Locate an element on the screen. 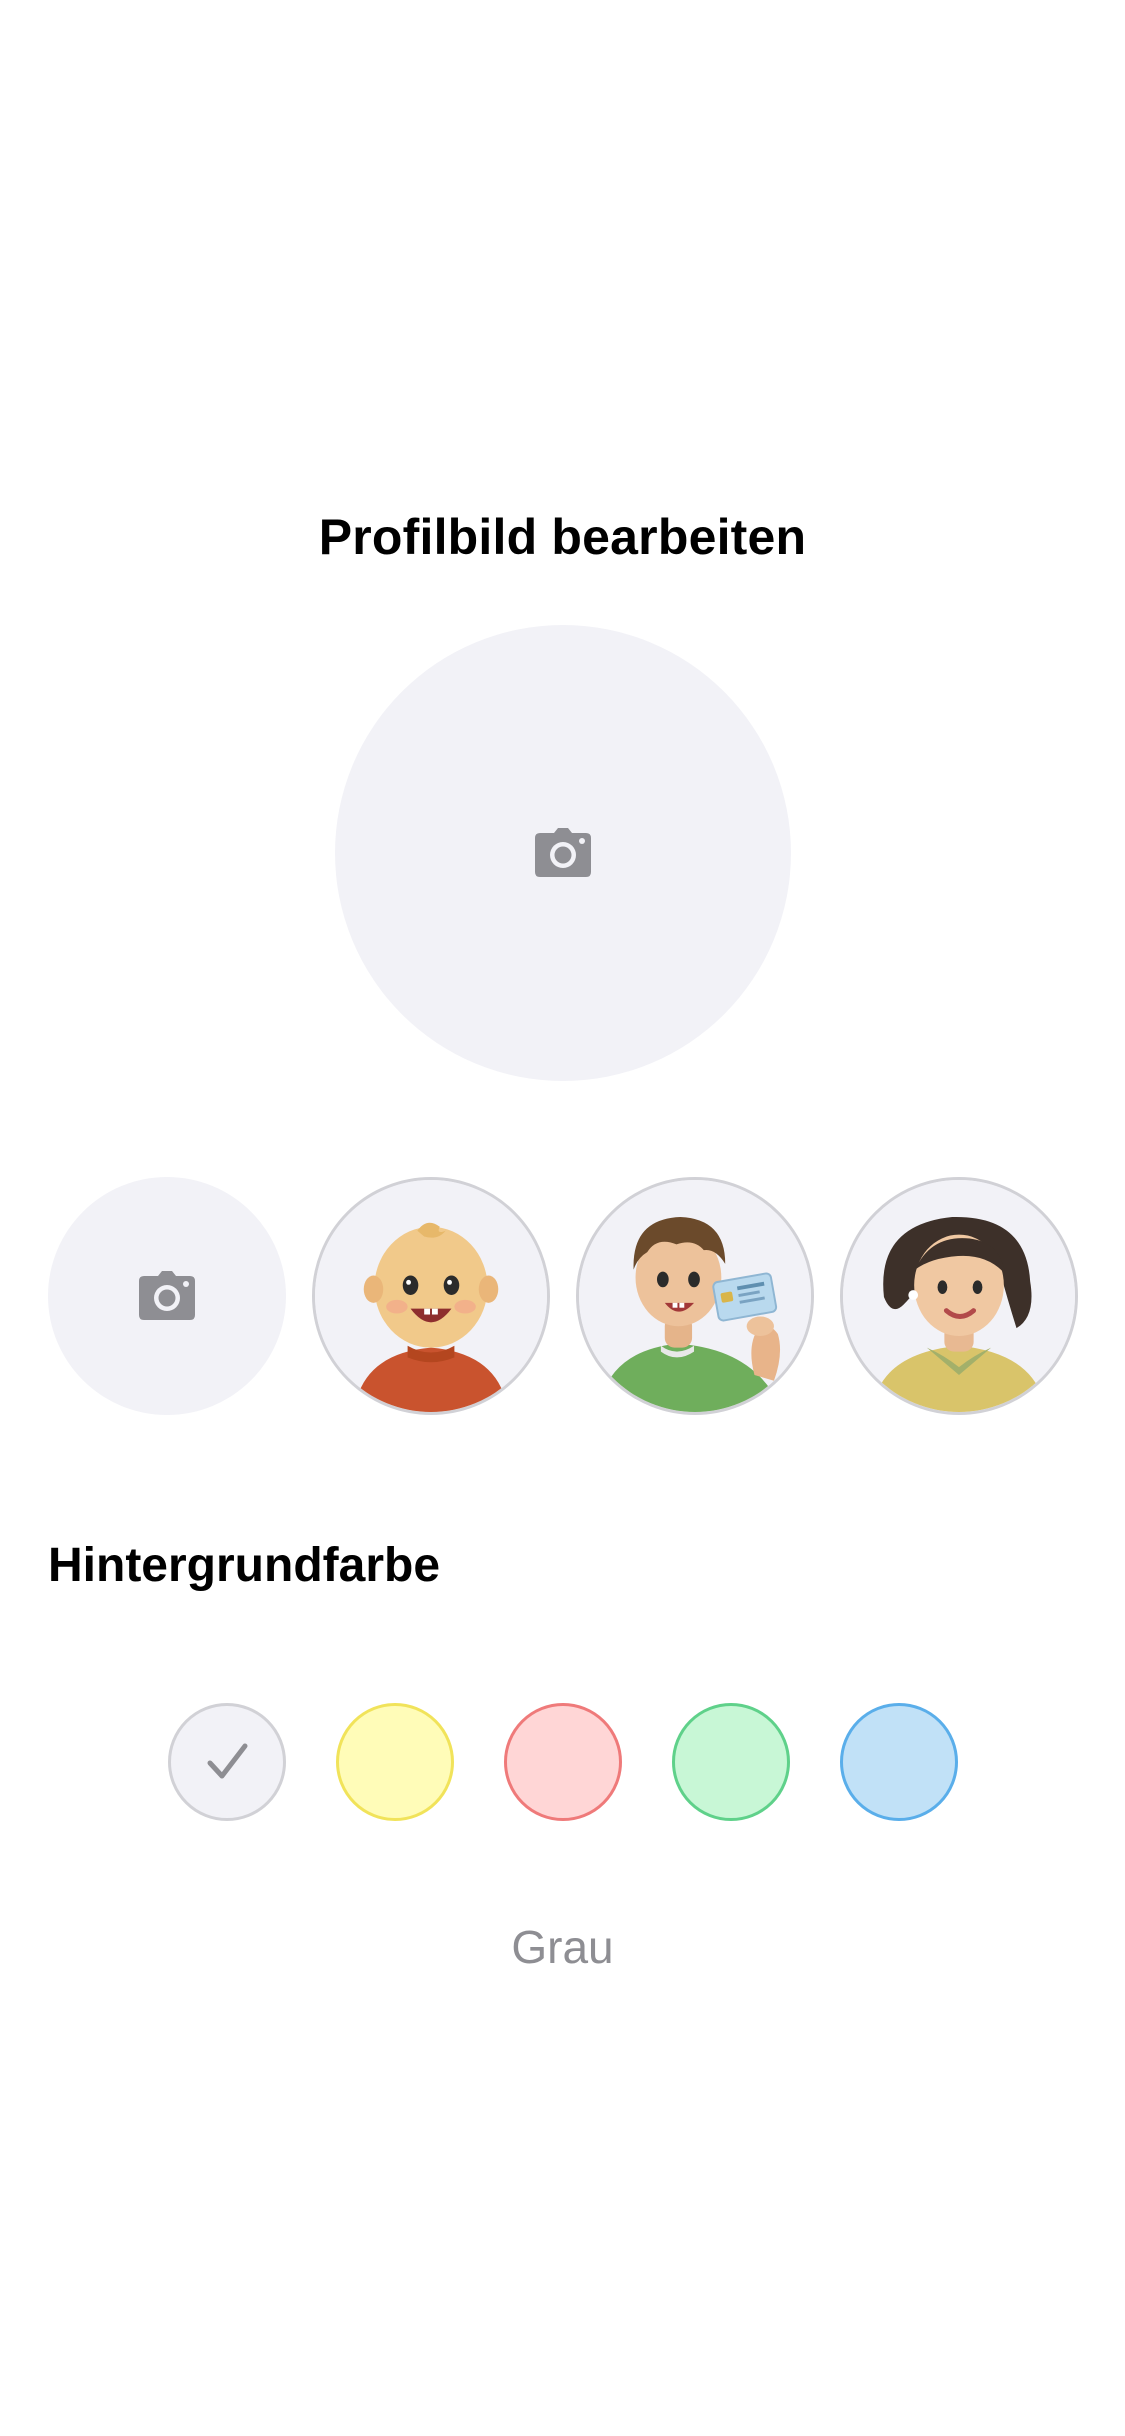 This screenshot has height=2436, width=1125. baby-avatar-icon is located at coordinates (431, 1296).